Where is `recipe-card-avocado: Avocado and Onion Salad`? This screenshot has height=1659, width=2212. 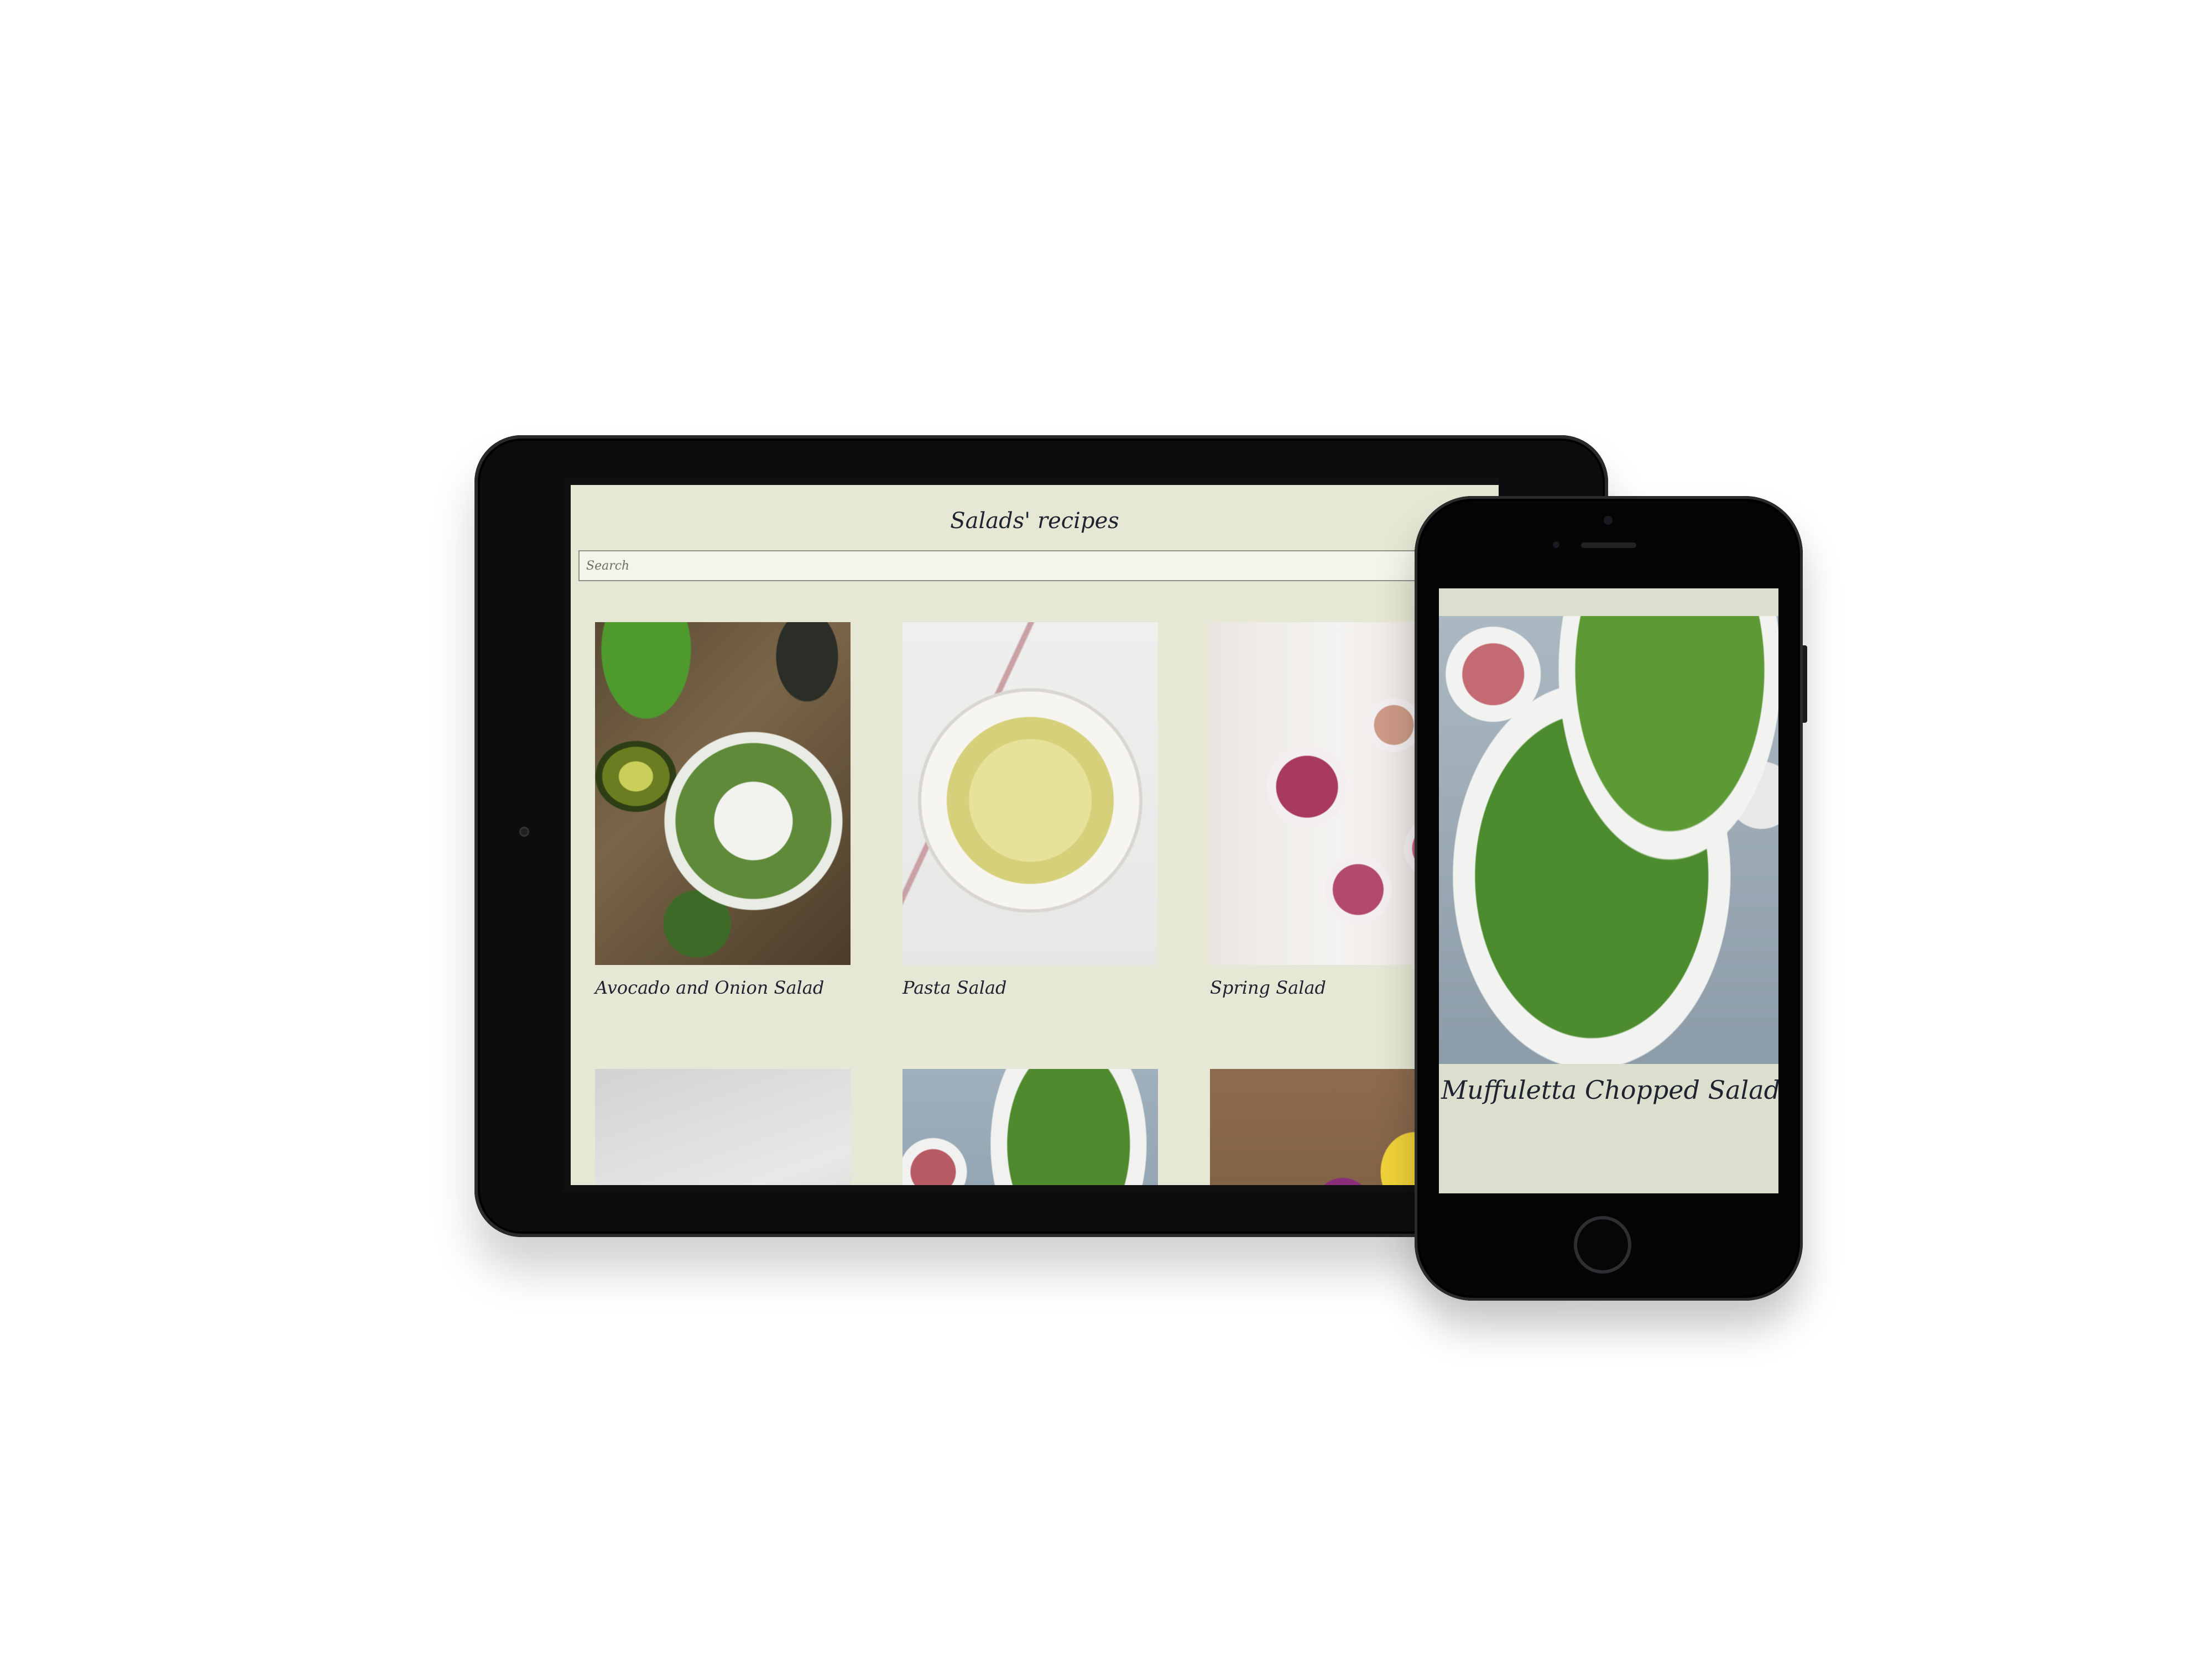
recipe-card-avocado: Avocado and Onion Salad is located at coordinates (723, 810).